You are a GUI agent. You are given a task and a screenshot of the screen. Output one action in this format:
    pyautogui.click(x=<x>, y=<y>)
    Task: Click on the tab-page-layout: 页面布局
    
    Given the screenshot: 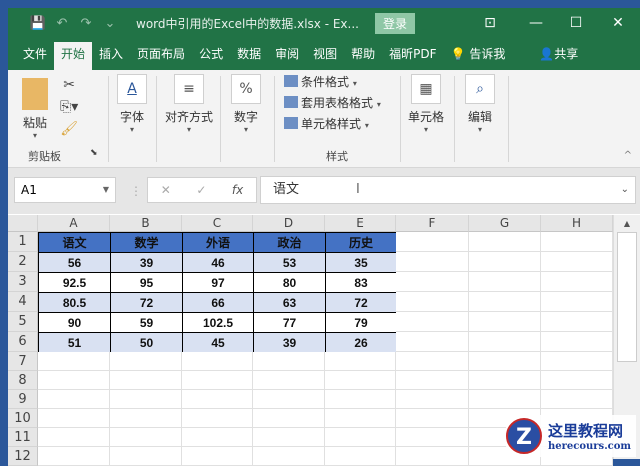 What is the action you would take?
    pyautogui.click(x=161, y=56)
    